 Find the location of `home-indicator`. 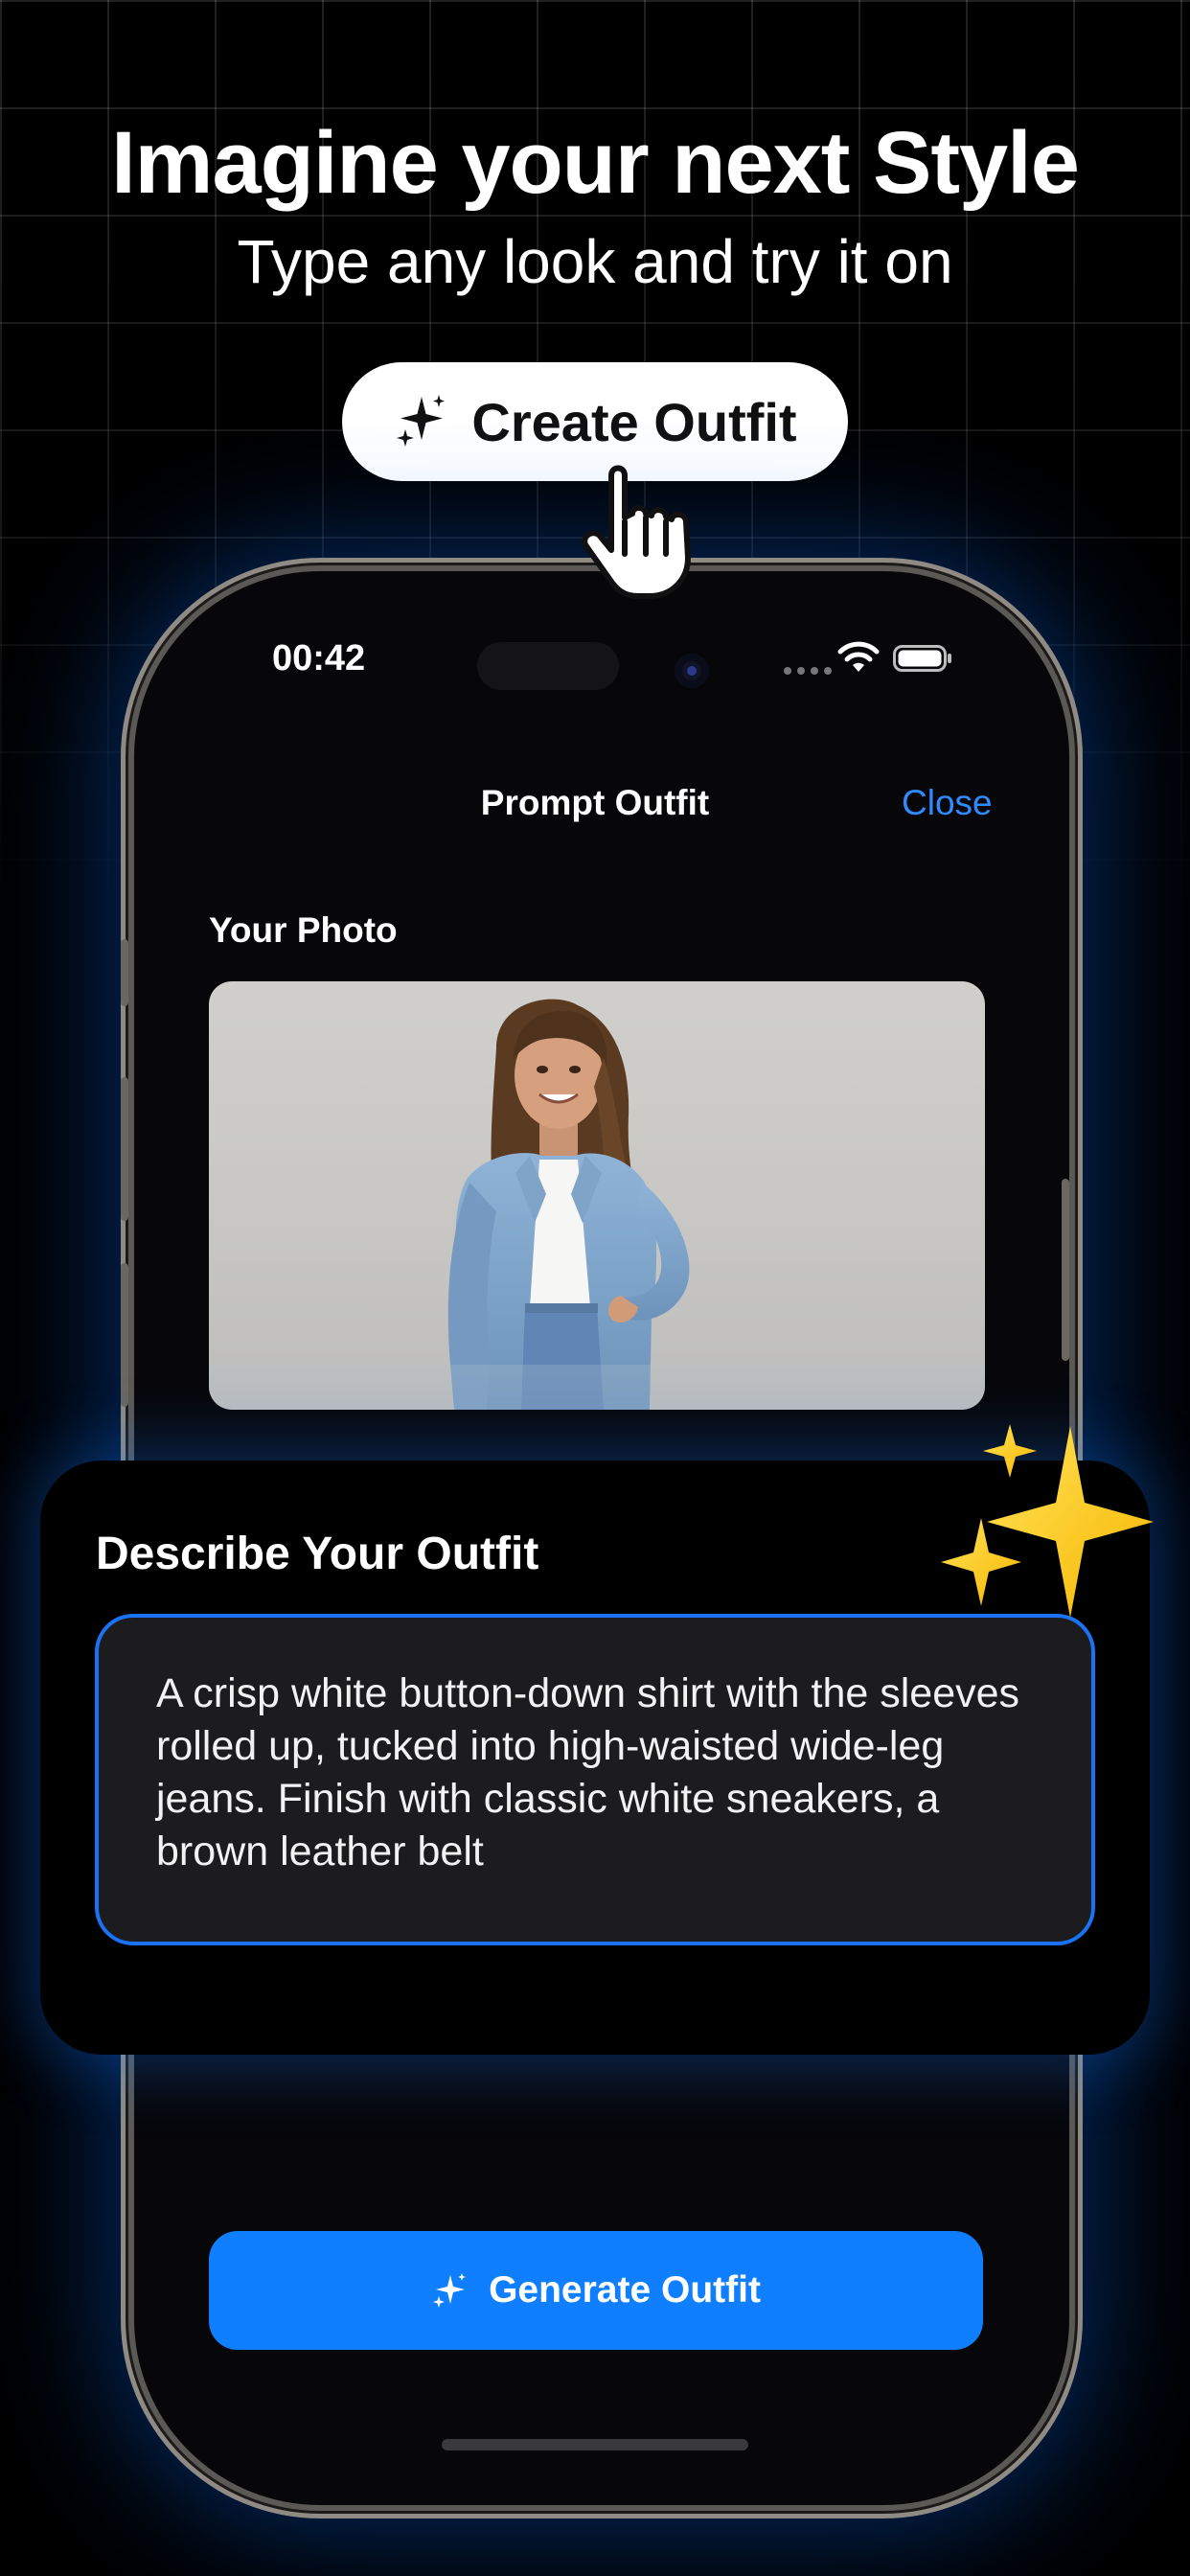

home-indicator is located at coordinates (595, 2444).